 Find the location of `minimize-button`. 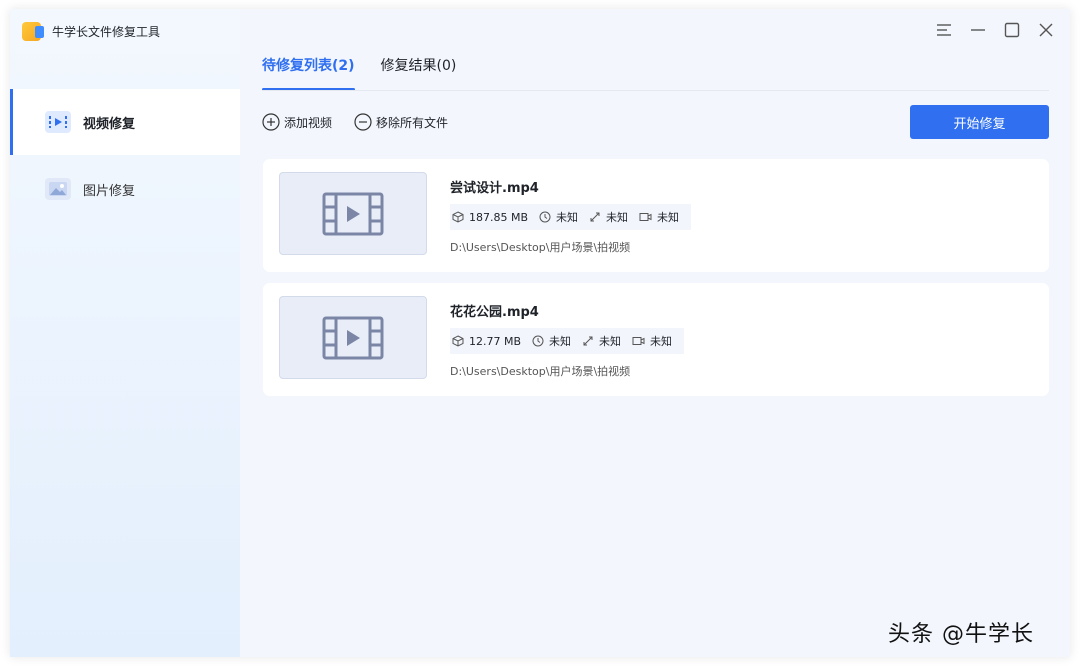

minimize-button is located at coordinates (978, 30).